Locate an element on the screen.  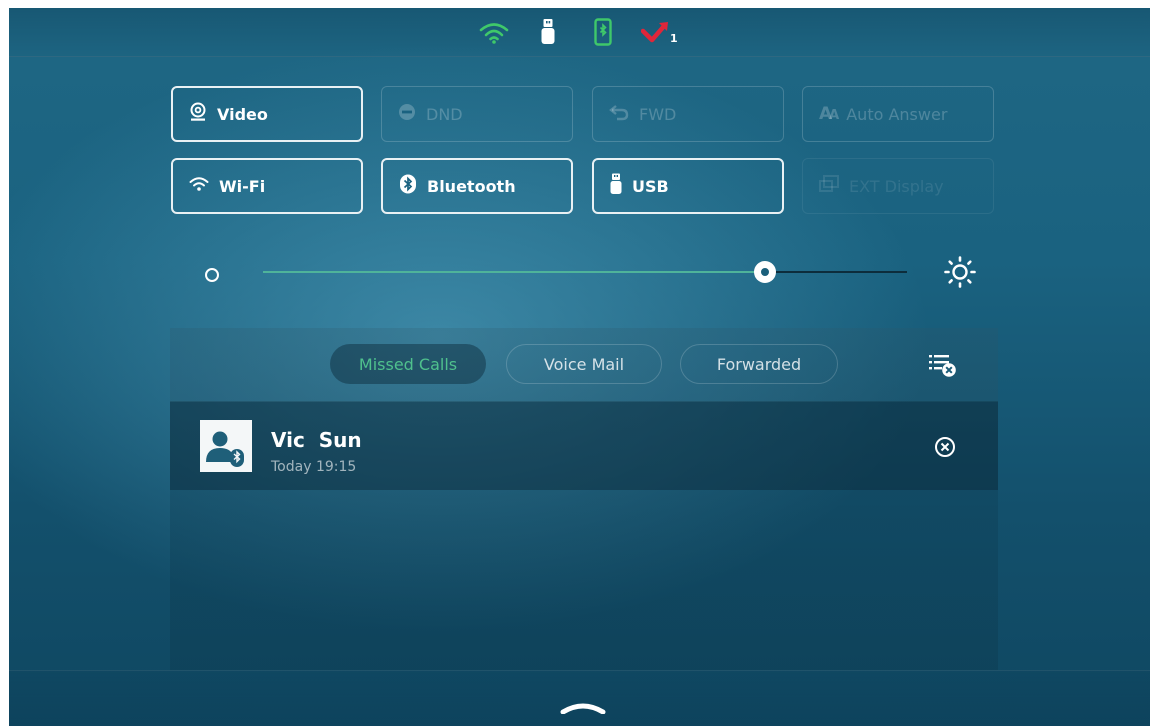
usb-toggle-label: USB is located at coordinates (650, 186).